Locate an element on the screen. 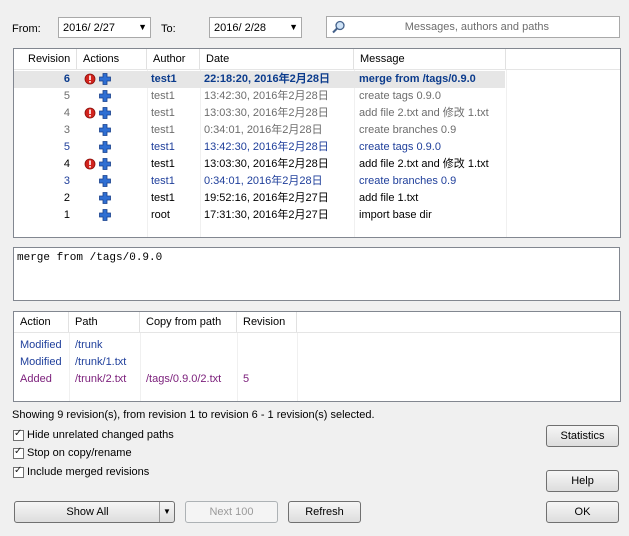 This screenshot has height=536, width=629. message-cell: add file 2.txt and 修改 1.txt is located at coordinates (424, 164).